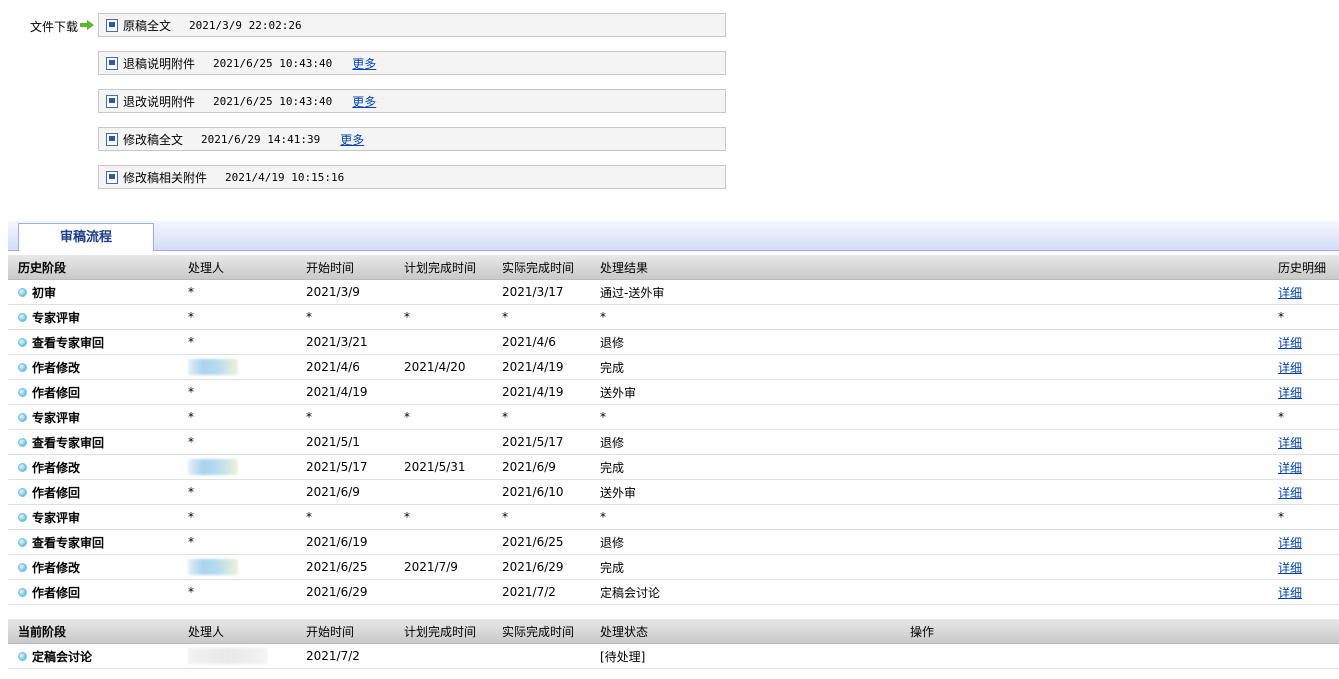 Image resolution: width=1339 pixels, height=679 pixels. What do you see at coordinates (153, 139) in the screenshot?
I see `file-name-link: 修改稿全文` at bounding box center [153, 139].